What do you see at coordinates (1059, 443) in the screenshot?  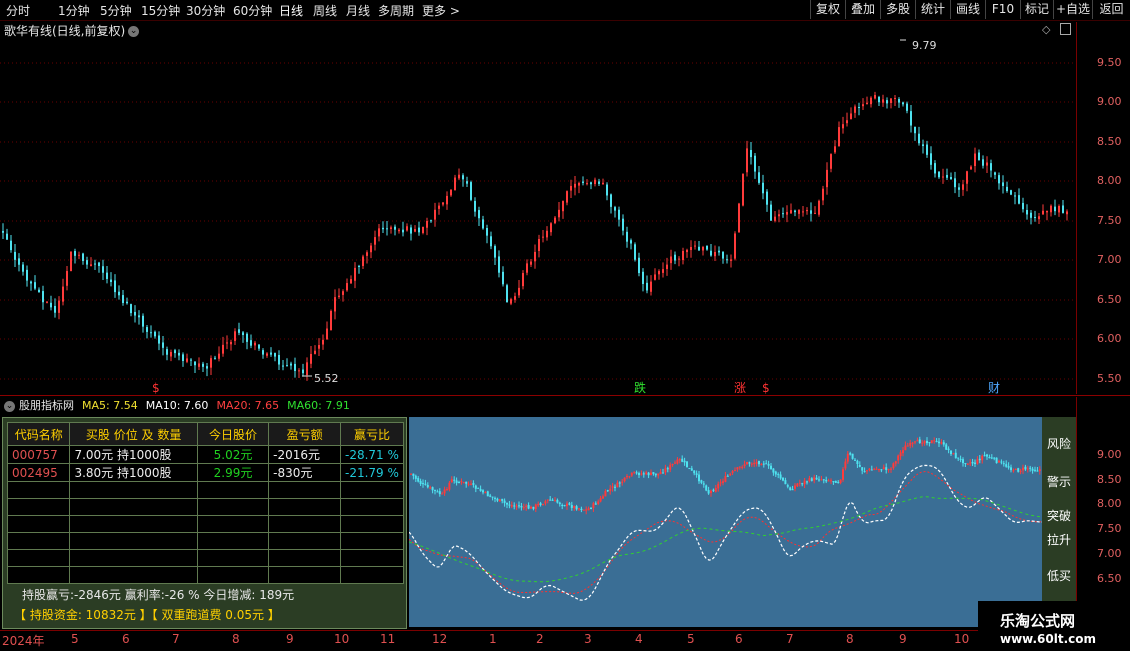 I see `risk-button: 风险` at bounding box center [1059, 443].